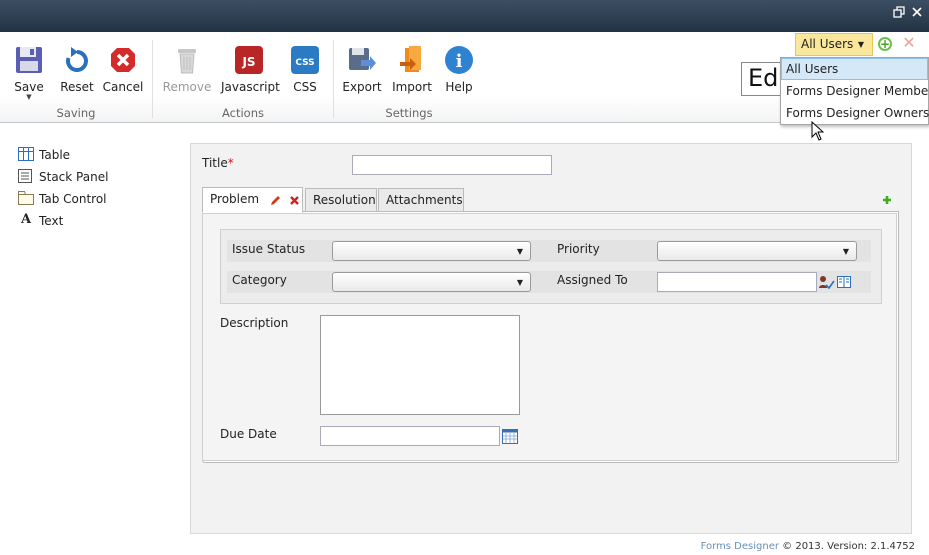  I want to click on issue-status-select: ▼, so click(431, 251).